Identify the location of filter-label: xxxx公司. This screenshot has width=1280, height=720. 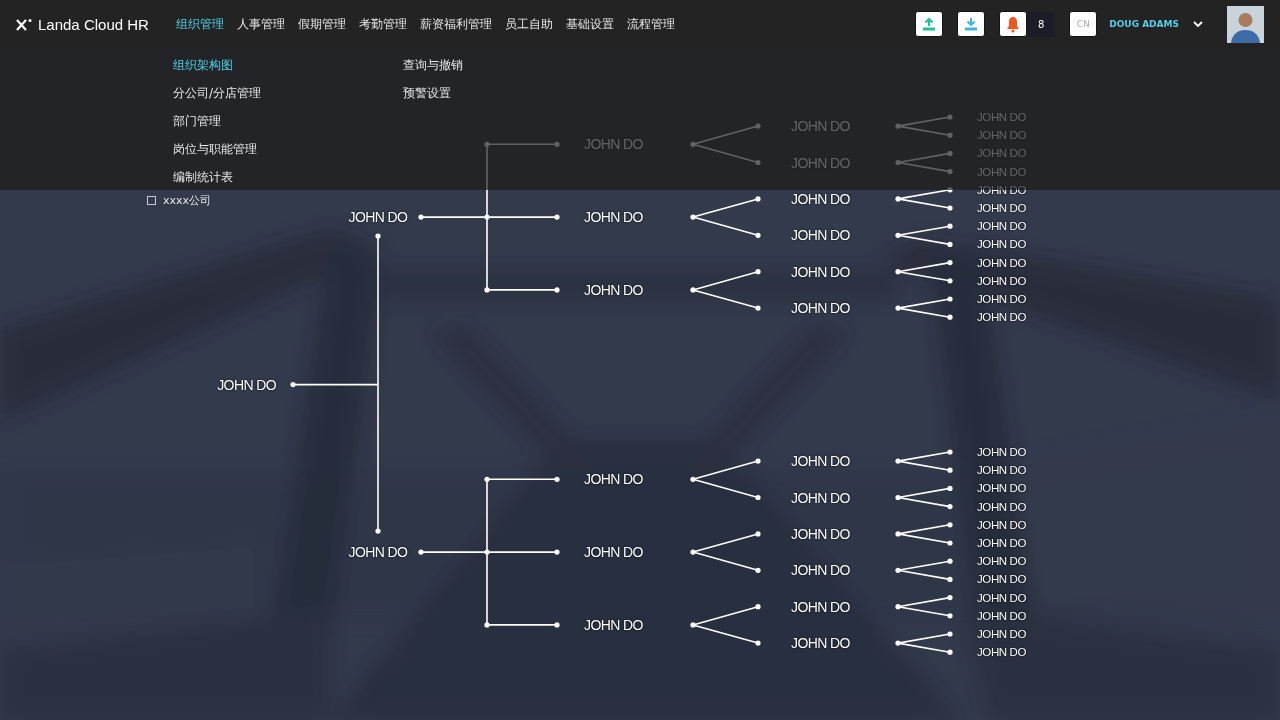
(187, 200).